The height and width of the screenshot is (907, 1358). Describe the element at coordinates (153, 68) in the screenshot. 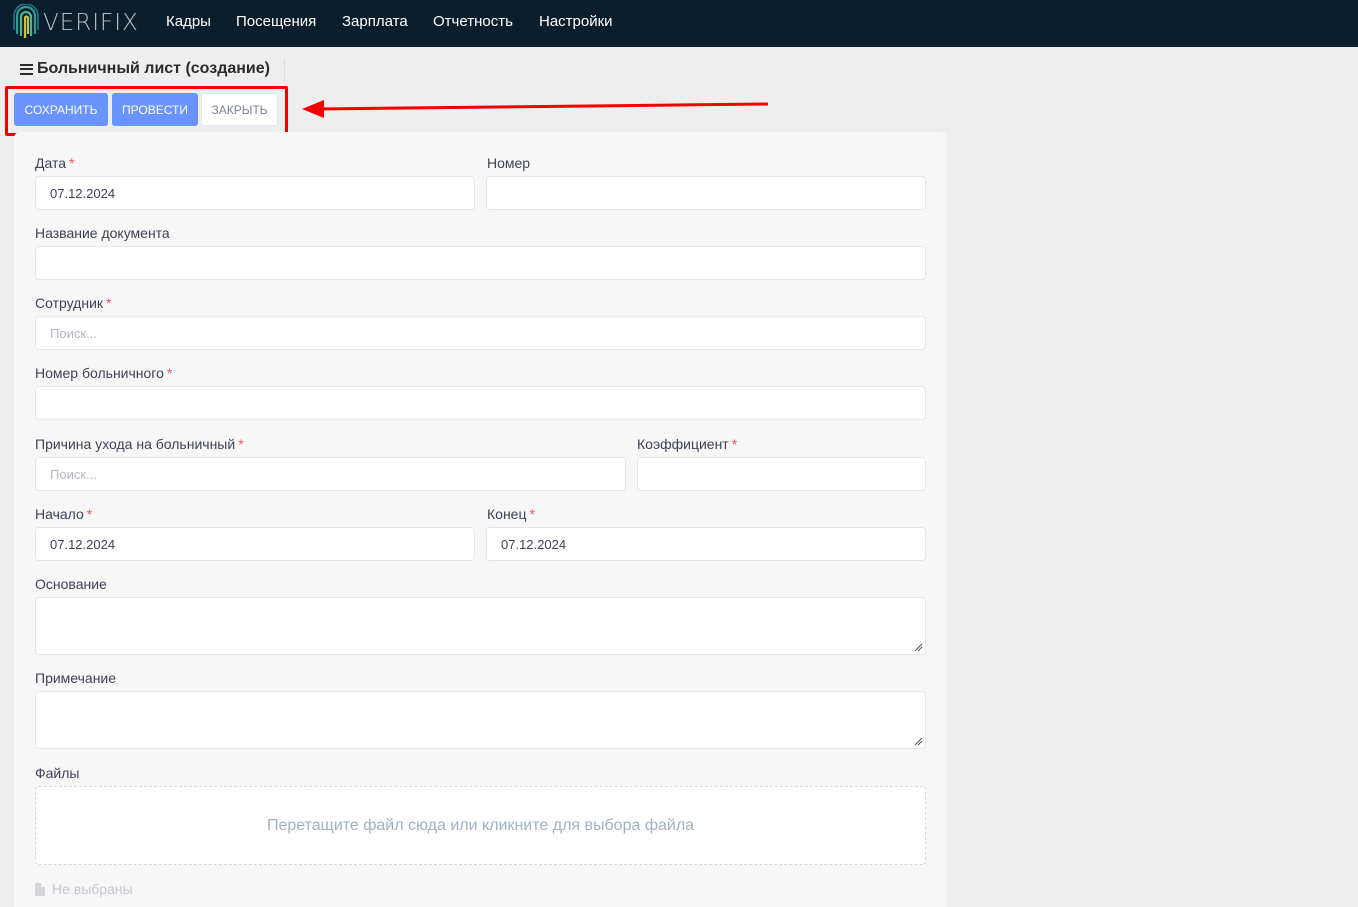

I see `page-title: Больничный лист (создание)` at that location.